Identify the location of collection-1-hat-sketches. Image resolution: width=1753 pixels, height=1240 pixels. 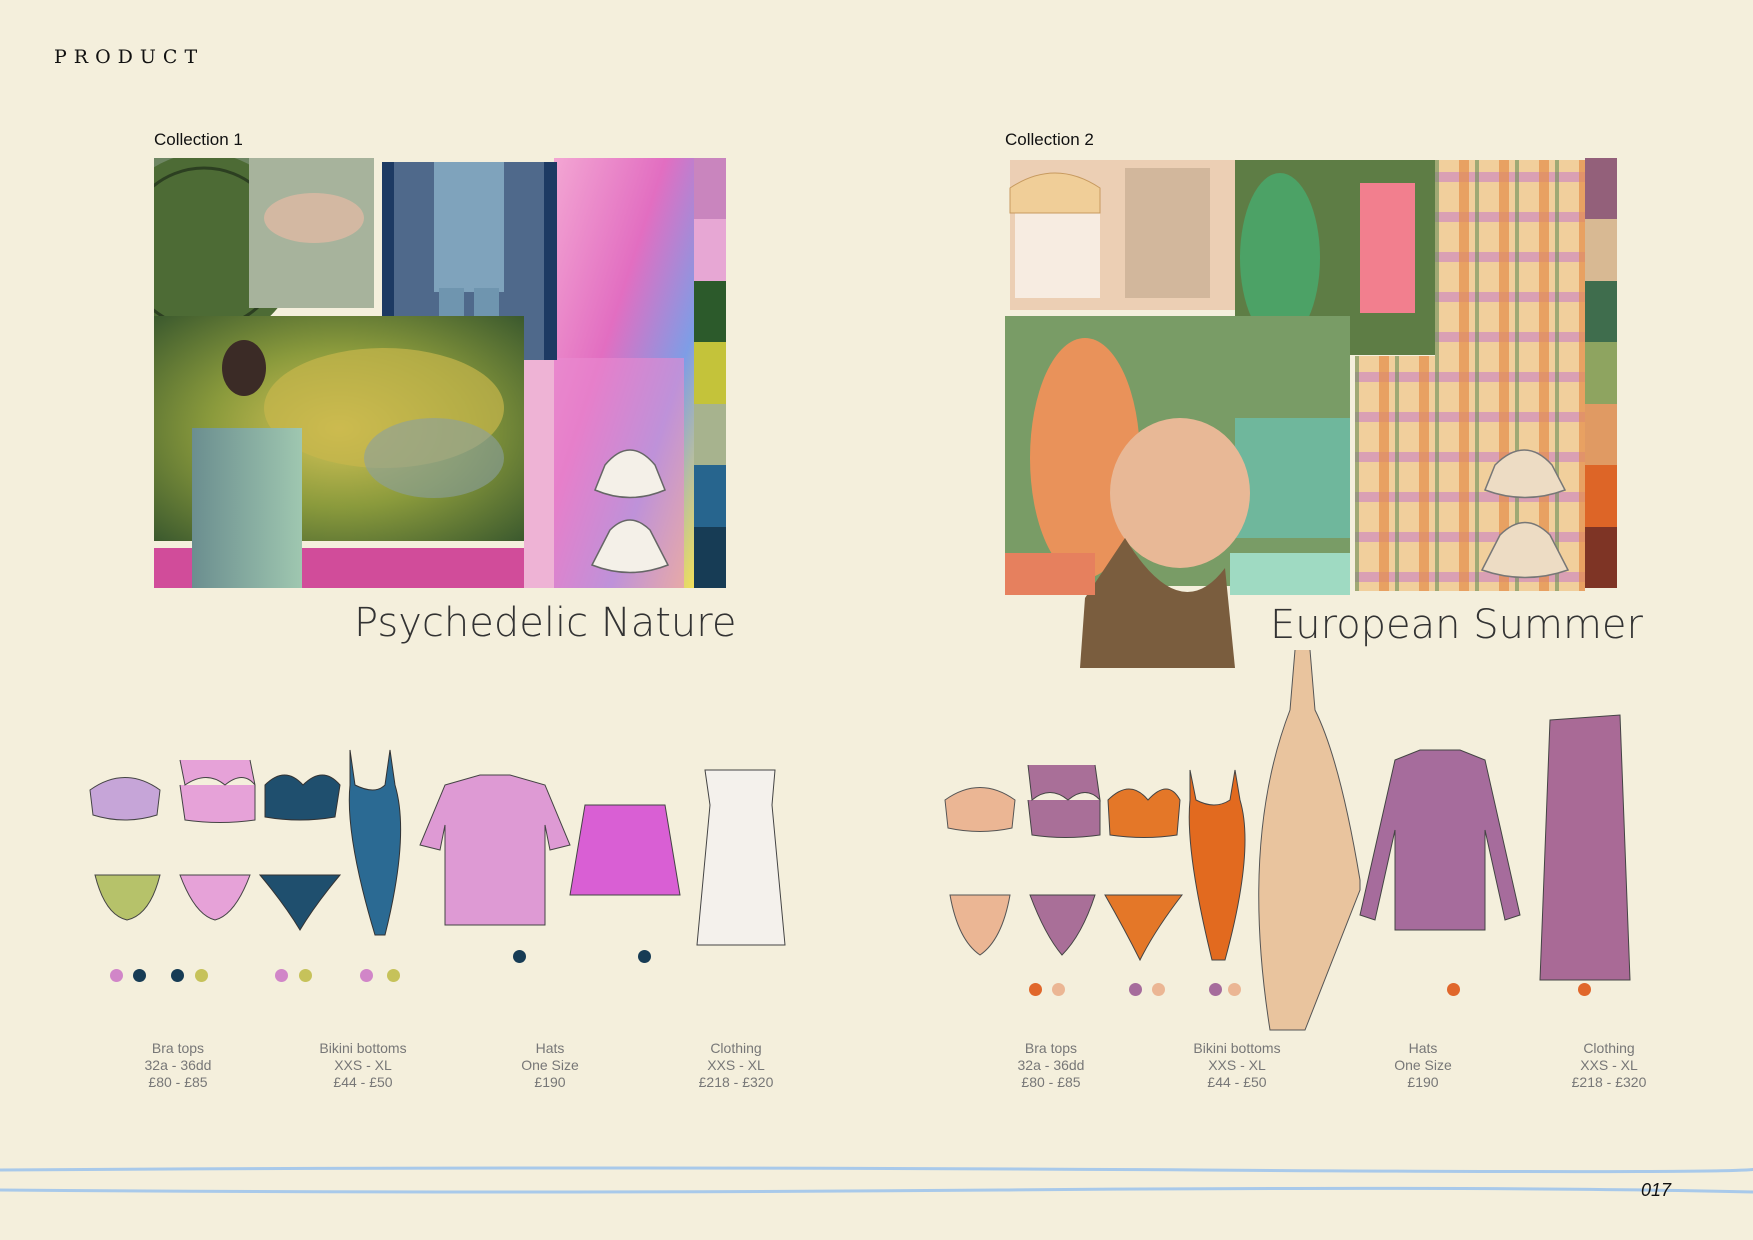
(630, 511).